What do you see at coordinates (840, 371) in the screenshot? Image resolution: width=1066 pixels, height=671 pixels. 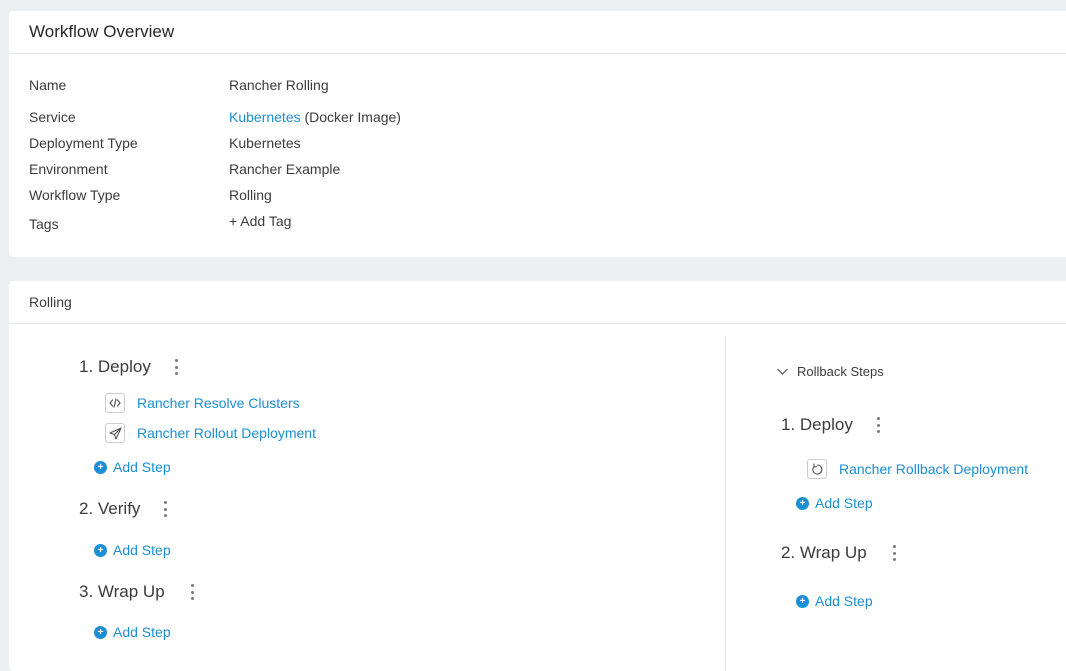 I see `rollback-steps-label: Rollback Steps` at bounding box center [840, 371].